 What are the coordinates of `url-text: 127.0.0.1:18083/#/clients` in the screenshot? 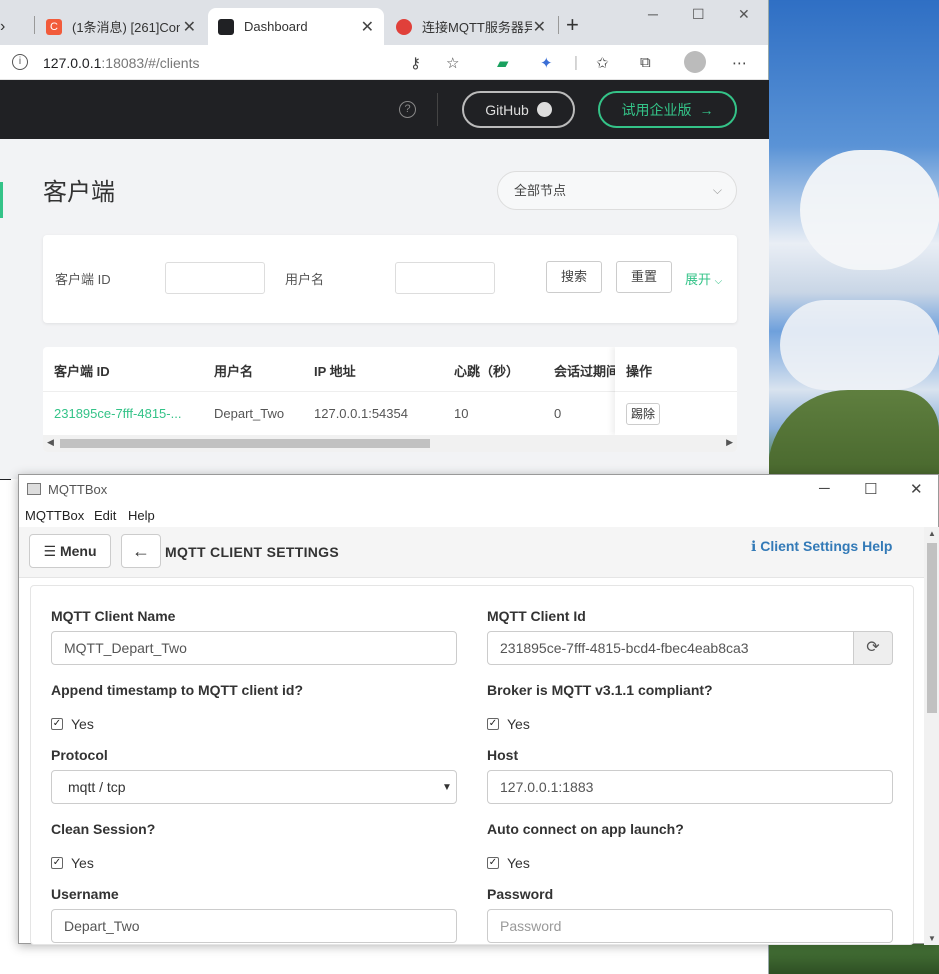 It's located at (121, 63).